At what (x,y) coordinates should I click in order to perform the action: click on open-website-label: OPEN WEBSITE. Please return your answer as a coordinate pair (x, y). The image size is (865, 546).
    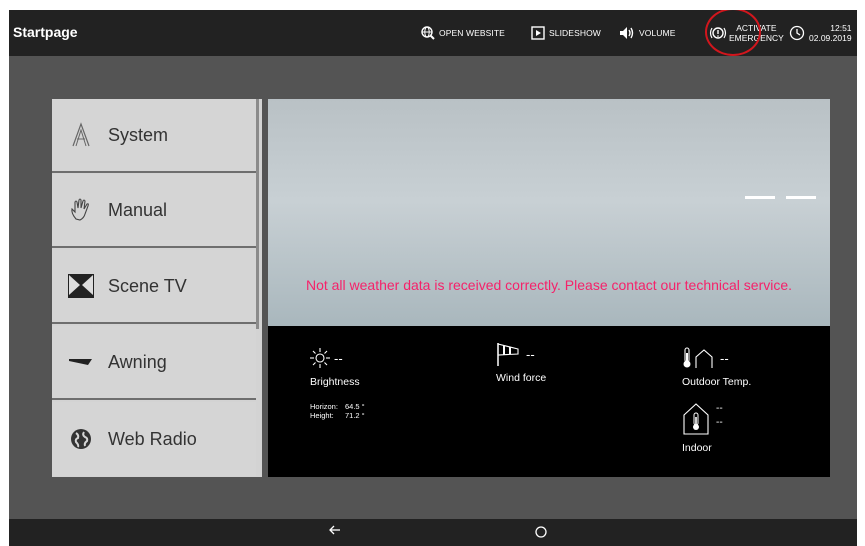
    Looking at the image, I should click on (472, 33).